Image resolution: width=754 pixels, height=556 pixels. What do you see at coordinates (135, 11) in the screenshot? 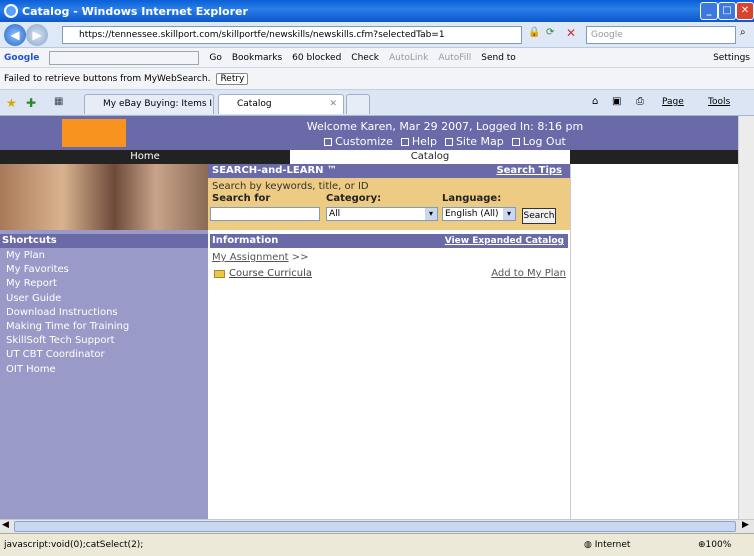
I see `window-title: Catalog - Windows Internet Explorer` at bounding box center [135, 11].